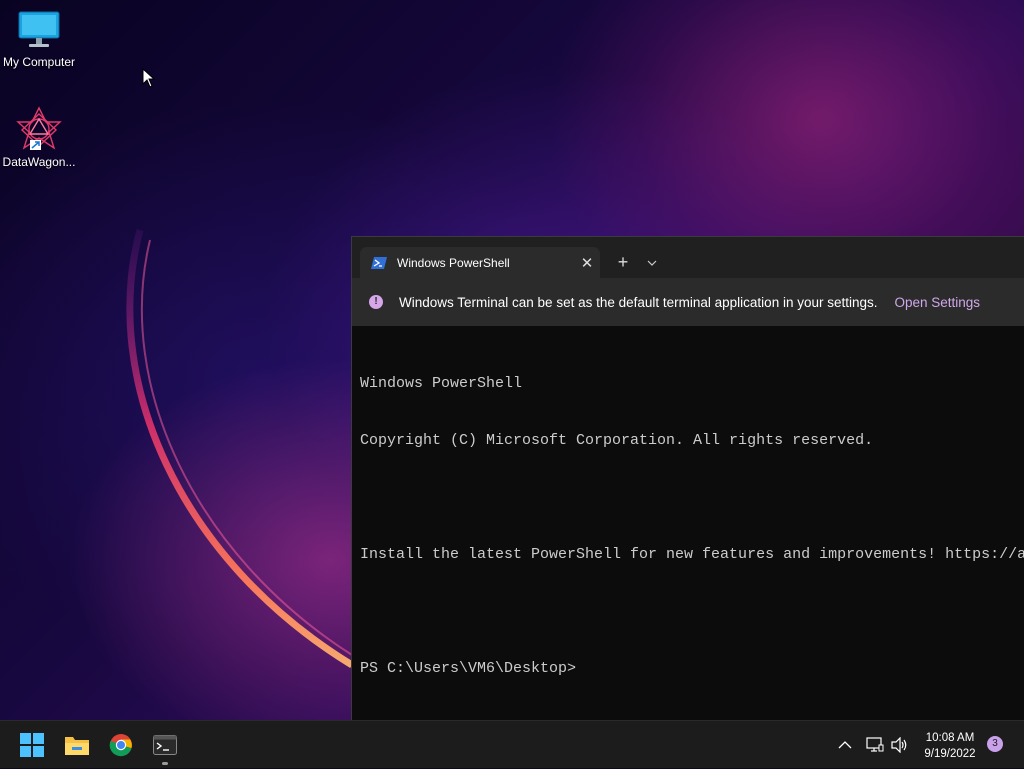 The height and width of the screenshot is (769, 1024). I want to click on clock-date: 9/19/2022, so click(950, 754).